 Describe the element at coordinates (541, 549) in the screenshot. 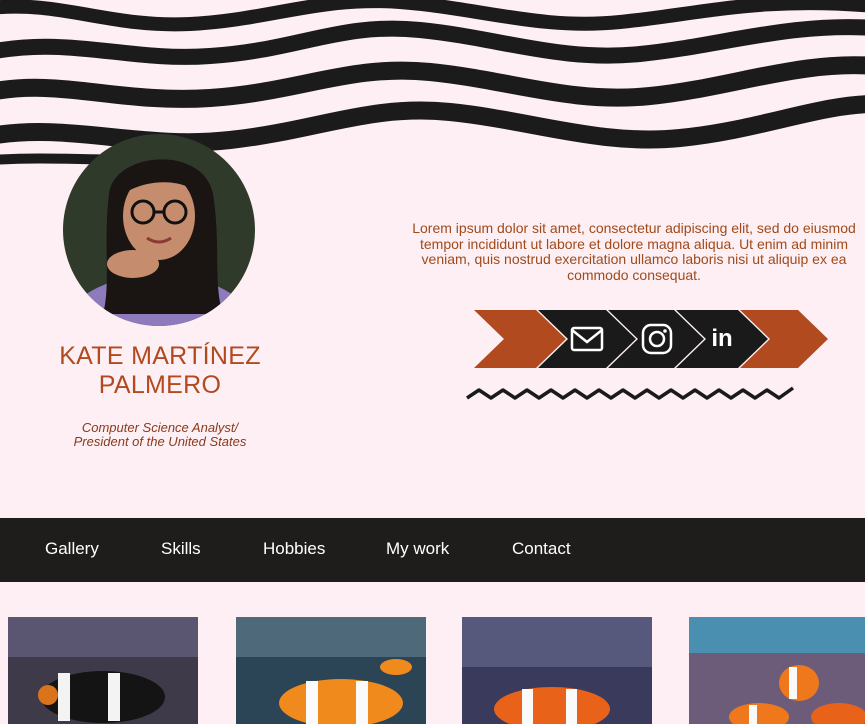

I see `nav-item-contact: Contact` at that location.